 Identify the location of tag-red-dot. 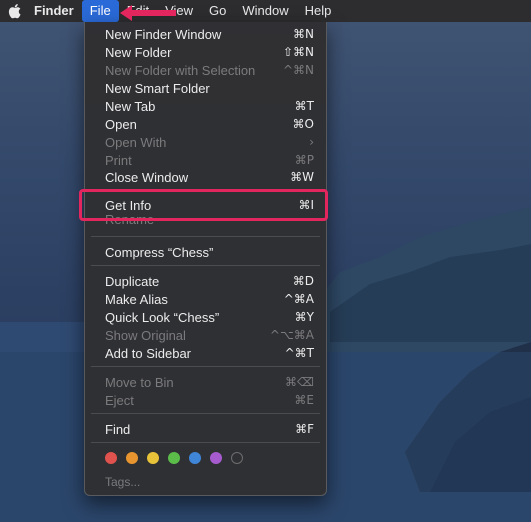
(111, 458).